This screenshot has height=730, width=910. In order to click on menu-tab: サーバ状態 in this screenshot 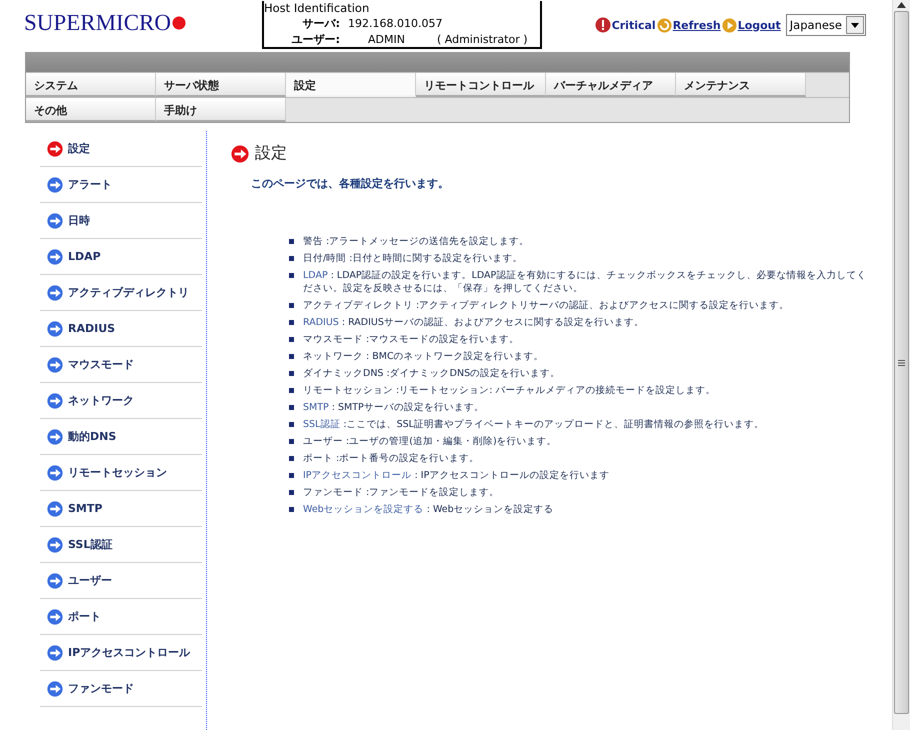, I will do `click(221, 85)`.